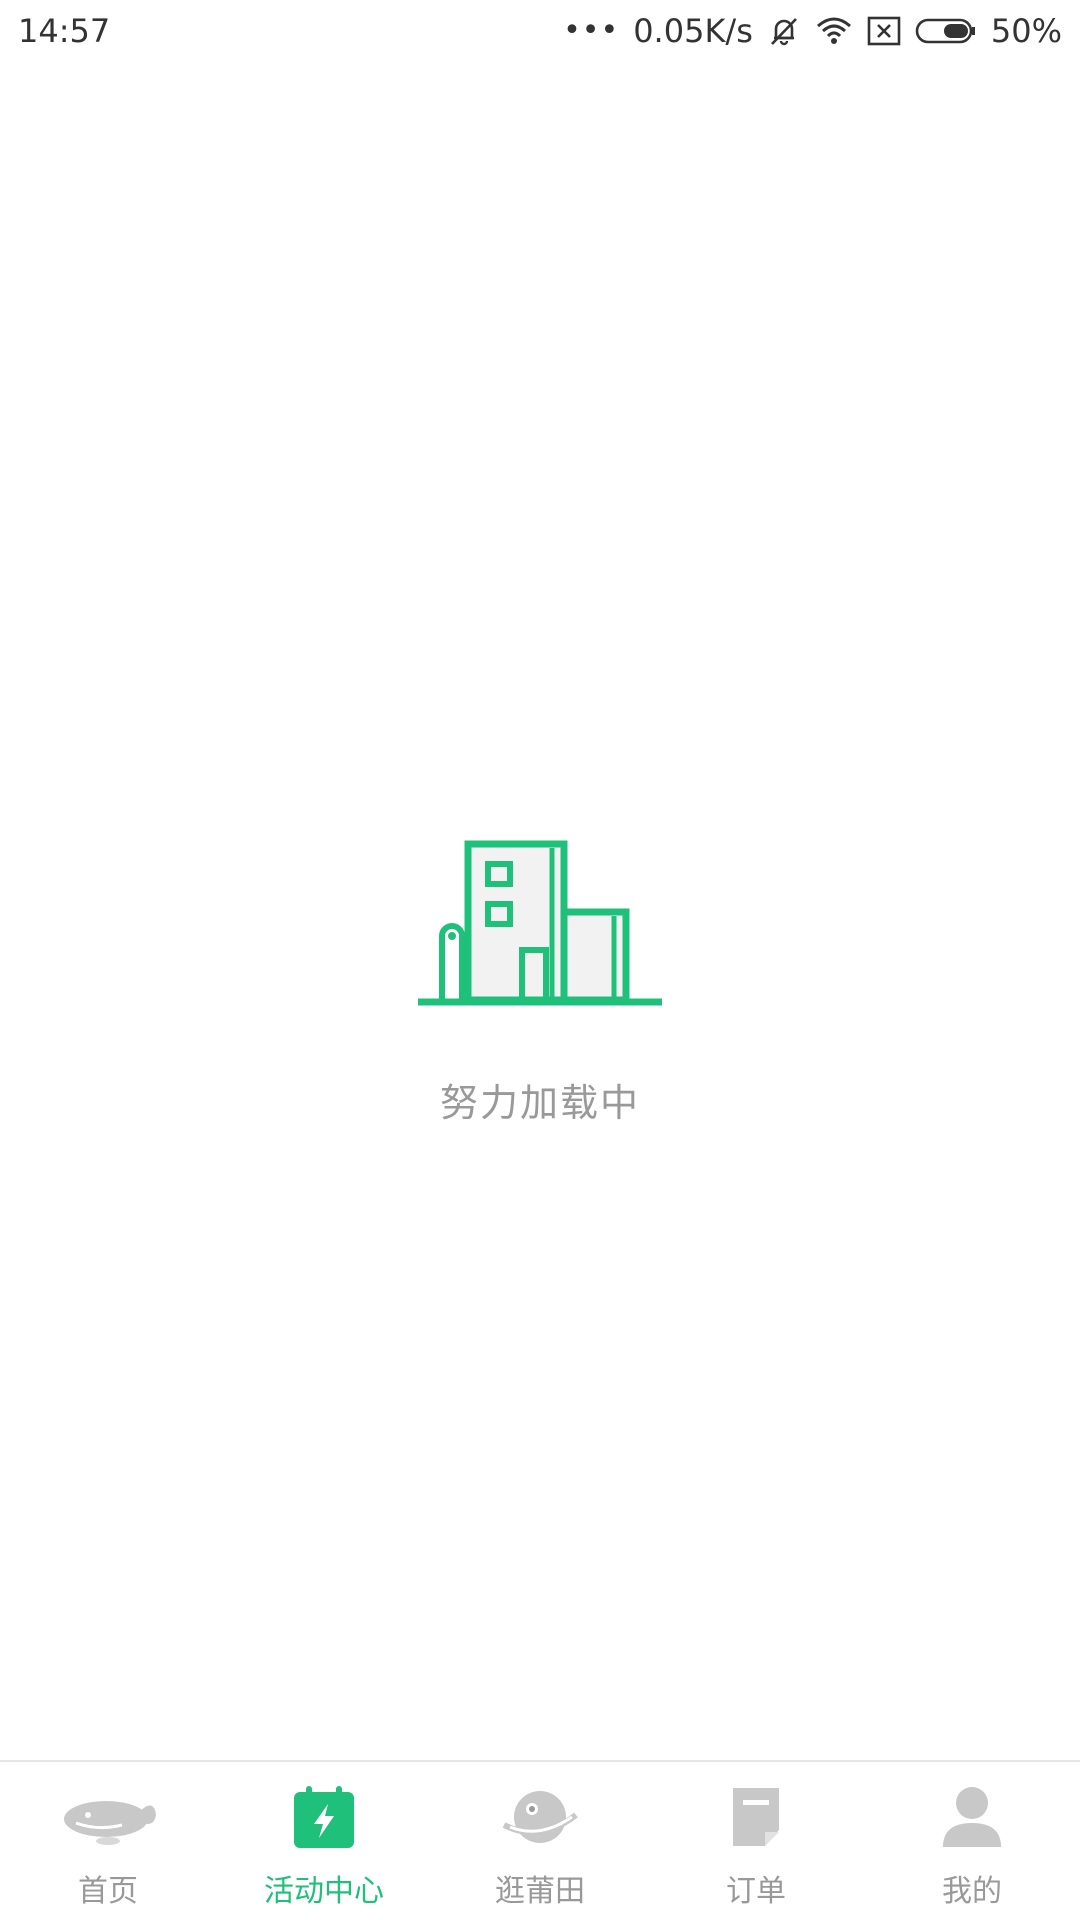  I want to click on tab-explore-putian-label: 逛莆田, so click(540, 1891).